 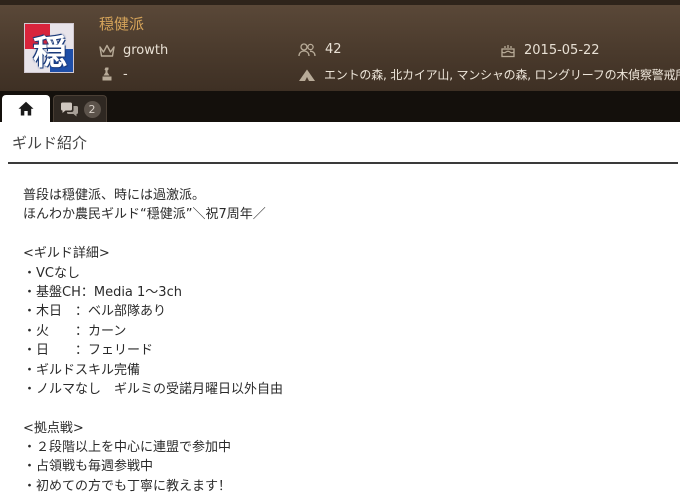 What do you see at coordinates (53, 428) in the screenshot?
I see `intro-line: <拠点戦>` at bounding box center [53, 428].